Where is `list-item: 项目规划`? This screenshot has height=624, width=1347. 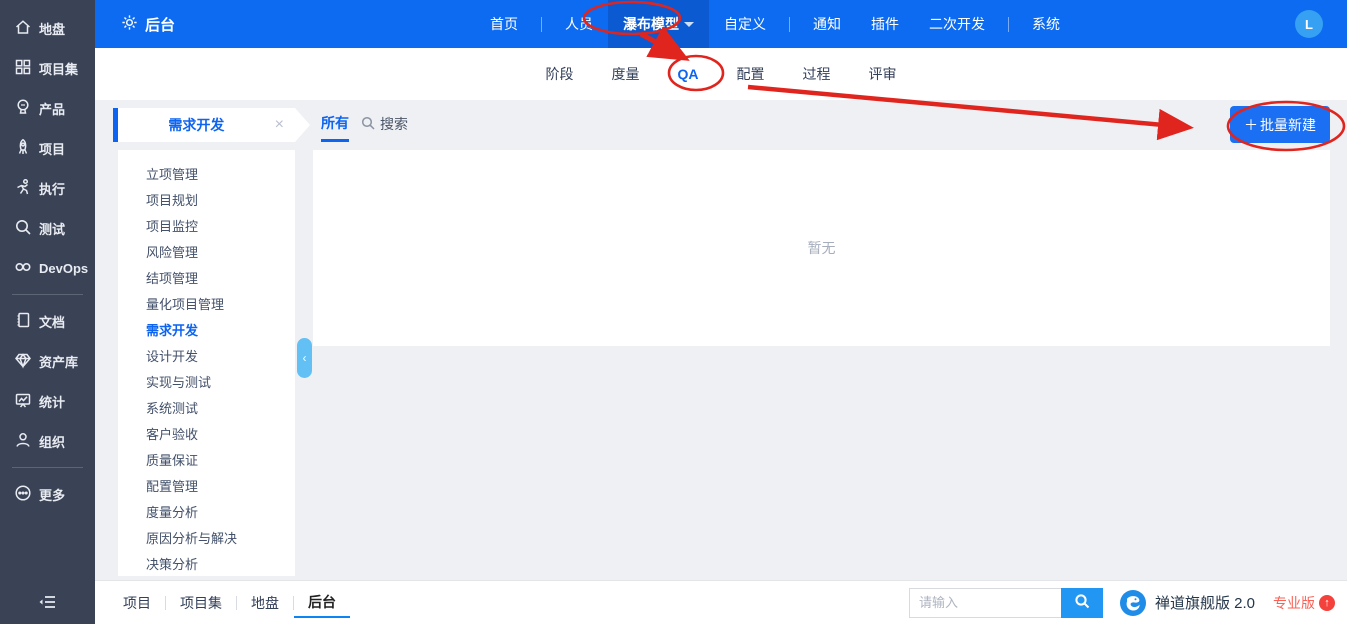 list-item: 项目规划 is located at coordinates (220, 201).